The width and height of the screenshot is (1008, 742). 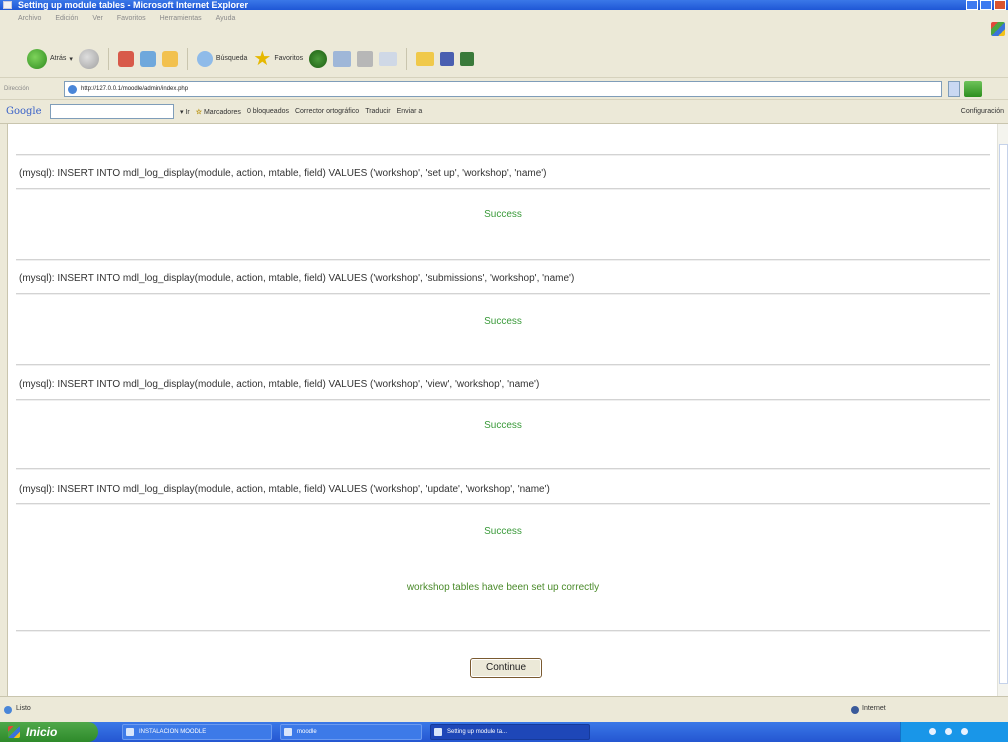 What do you see at coordinates (503, 321) in the screenshot?
I see `success-message-2: Success` at bounding box center [503, 321].